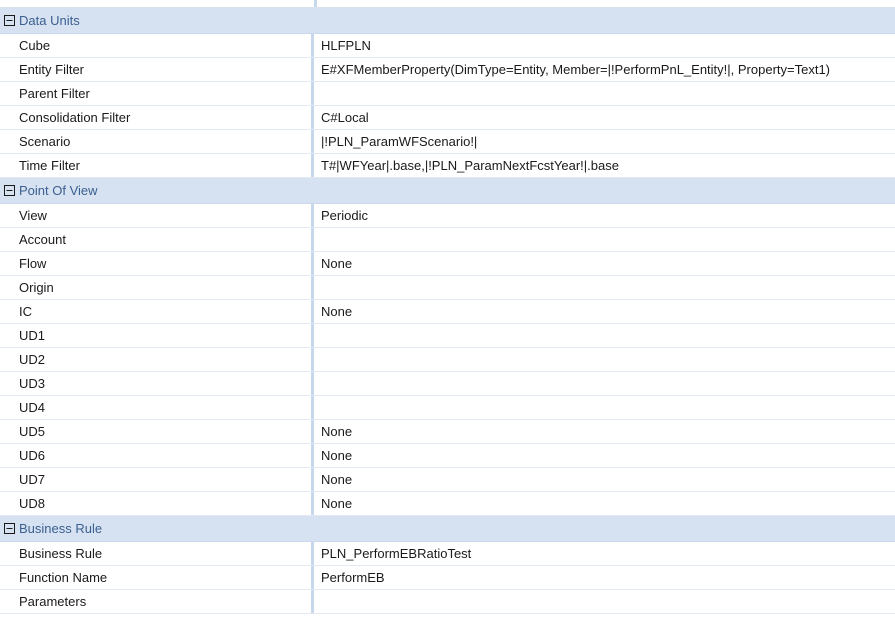 This screenshot has width=895, height=632. I want to click on category-label: Point Of View, so click(58, 190).